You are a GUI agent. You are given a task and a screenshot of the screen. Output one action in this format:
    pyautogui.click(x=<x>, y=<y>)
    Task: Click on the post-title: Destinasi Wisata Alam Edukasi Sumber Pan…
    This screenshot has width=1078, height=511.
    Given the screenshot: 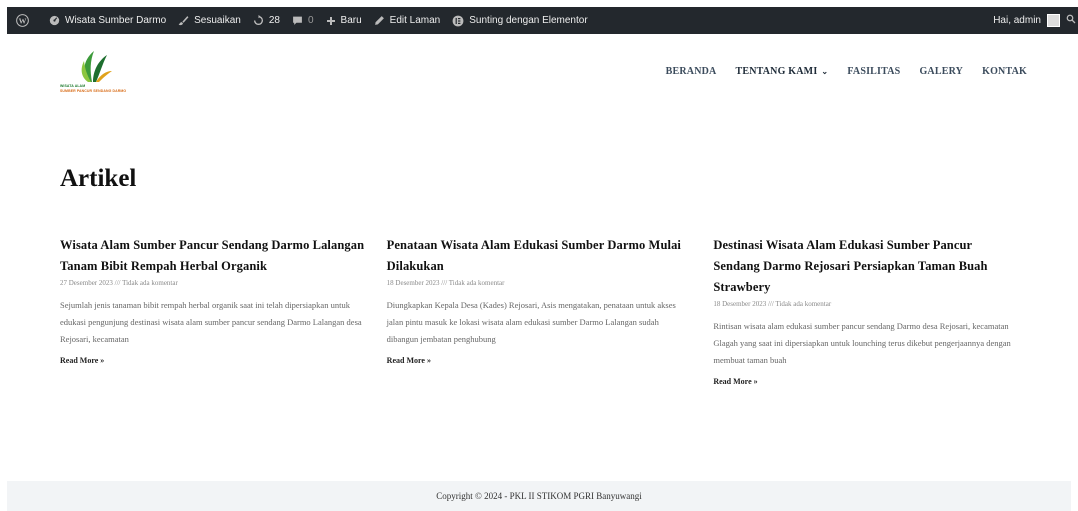 What is the action you would take?
    pyautogui.click(x=865, y=266)
    